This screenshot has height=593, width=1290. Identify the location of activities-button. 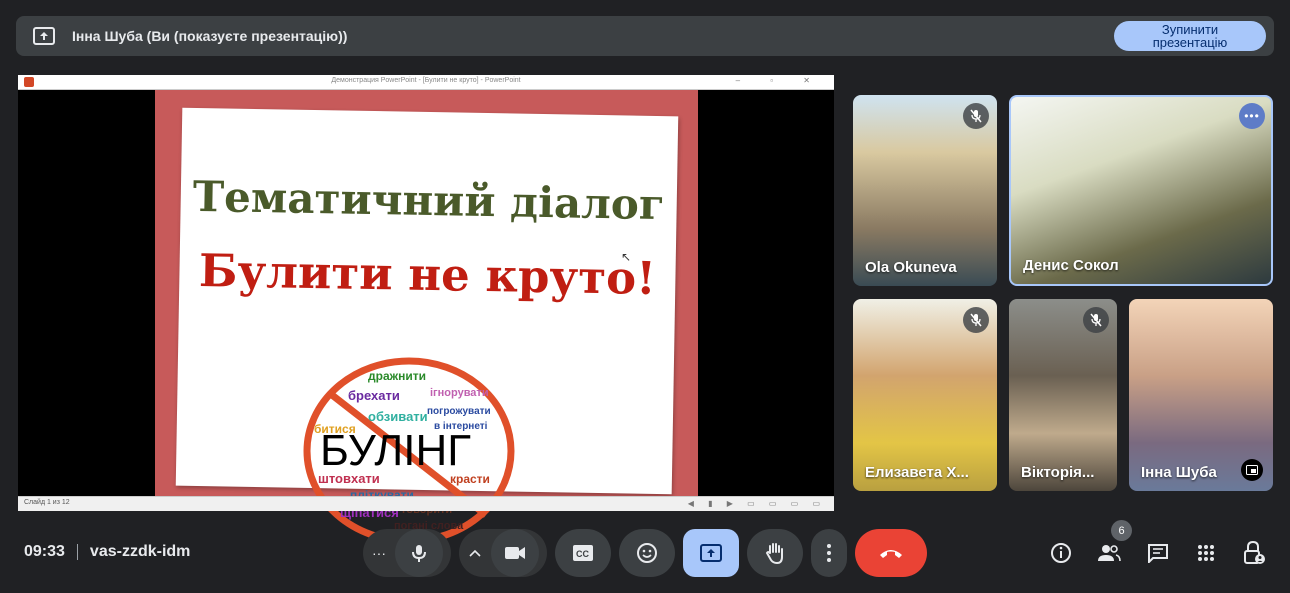
(1206, 553).